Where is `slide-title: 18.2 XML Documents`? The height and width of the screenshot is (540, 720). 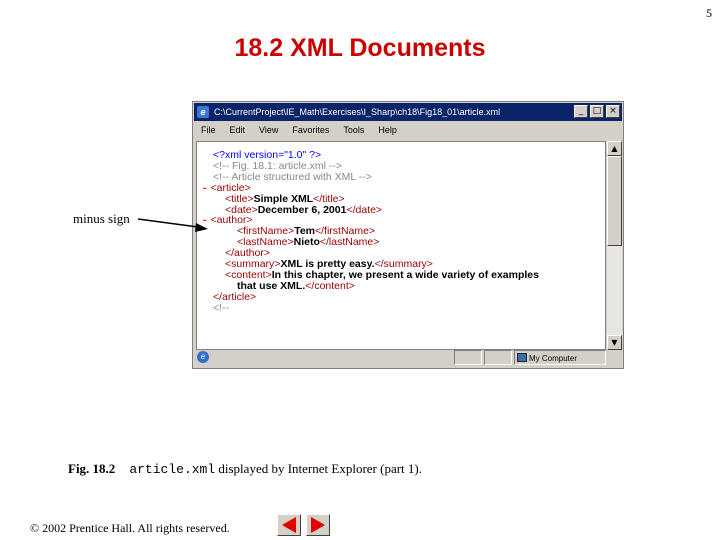
slide-title: 18.2 XML Documents is located at coordinates (360, 48).